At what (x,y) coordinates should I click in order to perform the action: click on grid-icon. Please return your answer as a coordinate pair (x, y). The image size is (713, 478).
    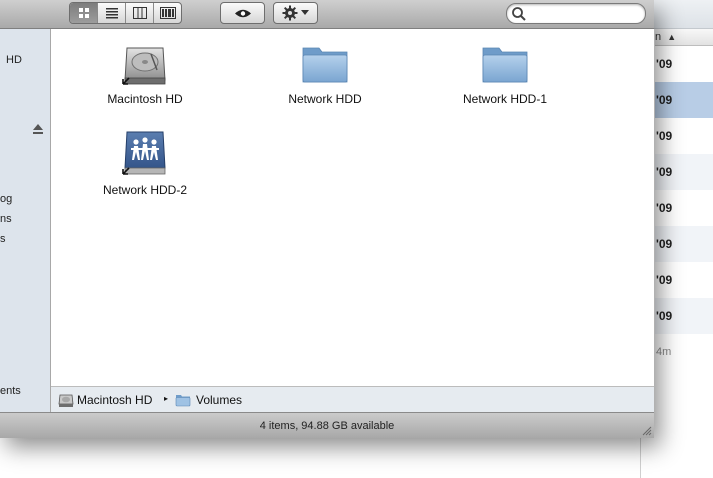
    Looking at the image, I should click on (83, 13).